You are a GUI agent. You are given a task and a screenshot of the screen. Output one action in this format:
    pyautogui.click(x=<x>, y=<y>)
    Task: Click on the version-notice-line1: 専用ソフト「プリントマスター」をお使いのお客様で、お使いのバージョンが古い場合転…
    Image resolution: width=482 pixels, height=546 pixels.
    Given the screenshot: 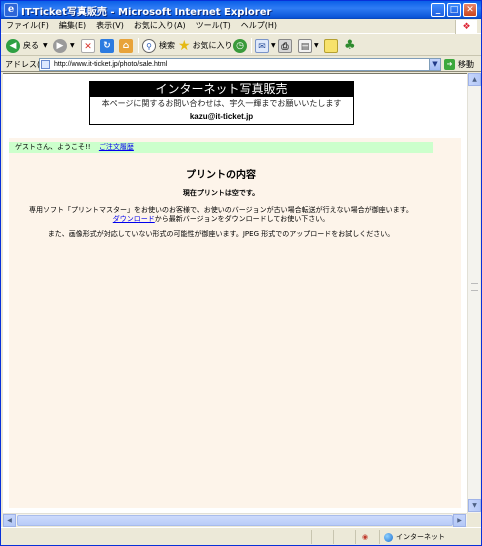 What is the action you would take?
    pyautogui.click(x=221, y=210)
    